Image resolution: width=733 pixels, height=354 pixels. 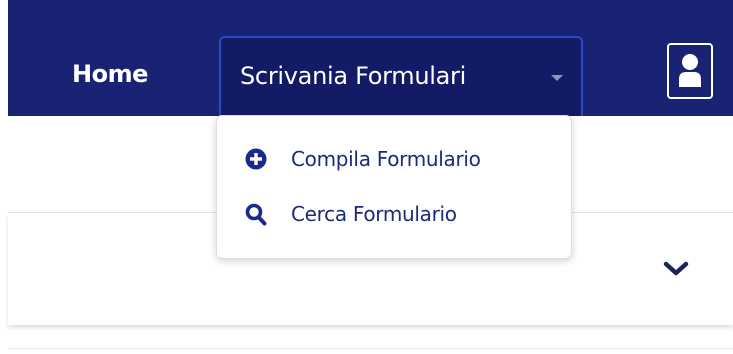 I want to click on menu-item-compila-formulario: Compila Formulario, so click(x=400, y=159).